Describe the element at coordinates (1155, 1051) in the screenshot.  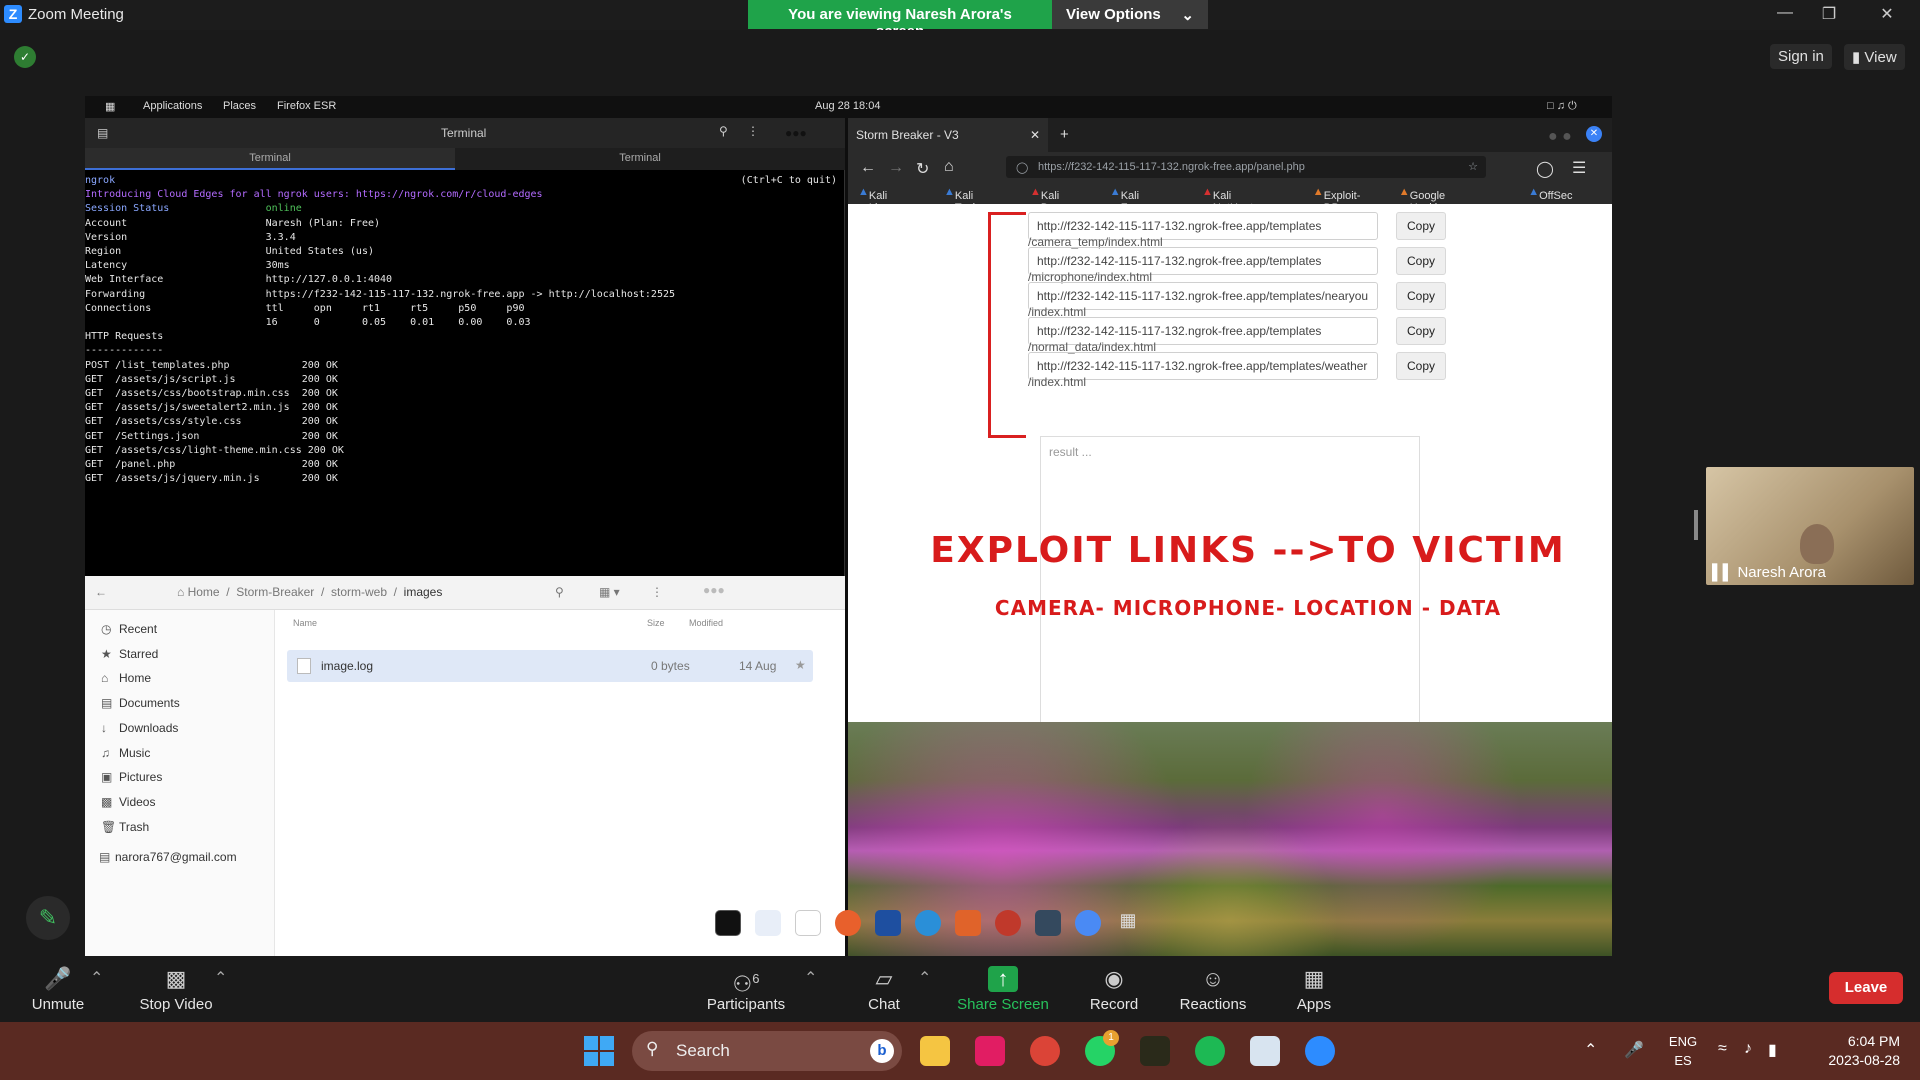
I see `league-of-legends-icon` at that location.